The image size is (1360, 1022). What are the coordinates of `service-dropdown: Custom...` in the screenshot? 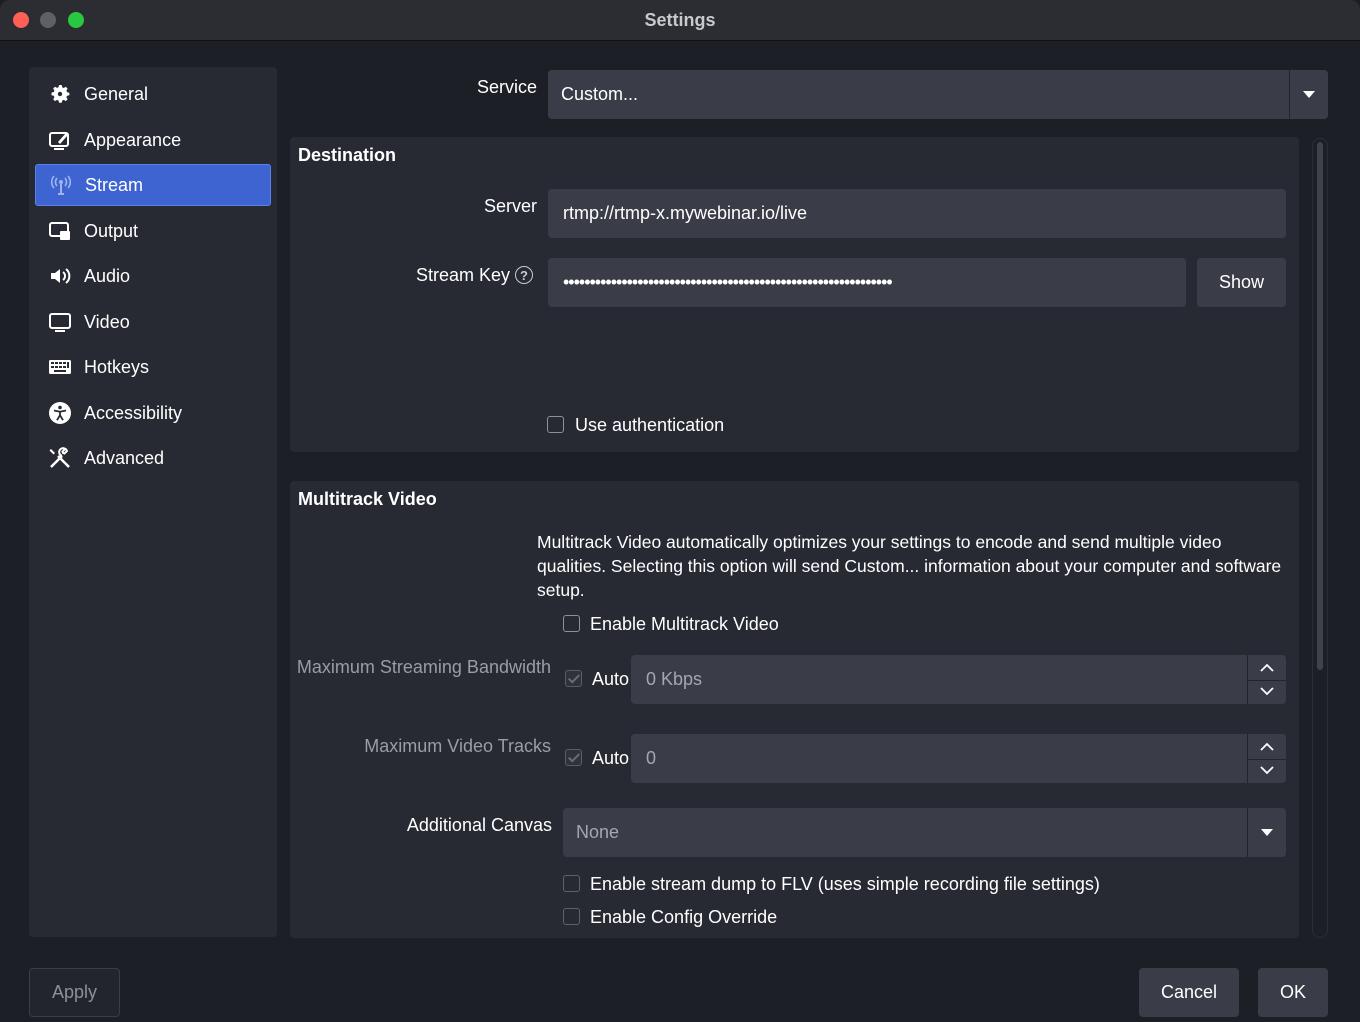 It's located at (938, 94).